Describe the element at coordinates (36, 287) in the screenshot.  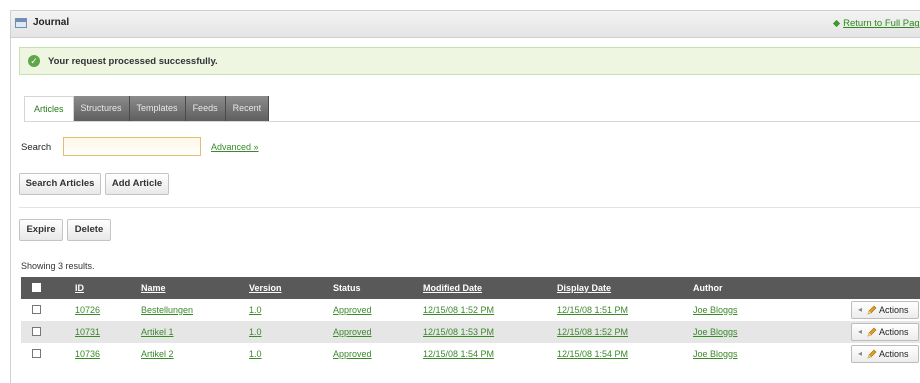
I see `select-all-checkbox` at that location.